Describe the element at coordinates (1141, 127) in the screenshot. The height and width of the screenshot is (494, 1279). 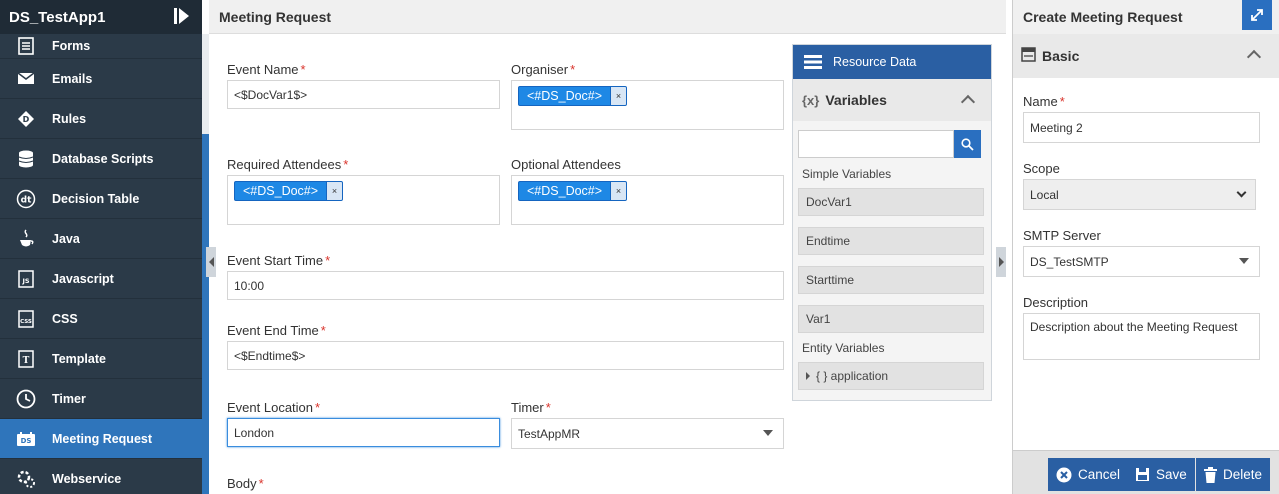
I see `name-input: Meeting 2` at that location.